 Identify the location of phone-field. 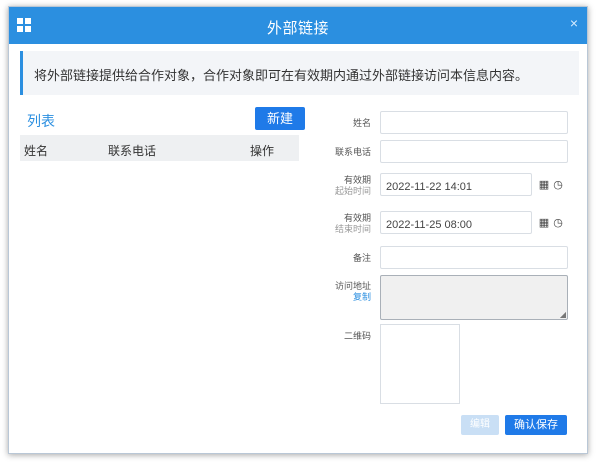
(474, 151).